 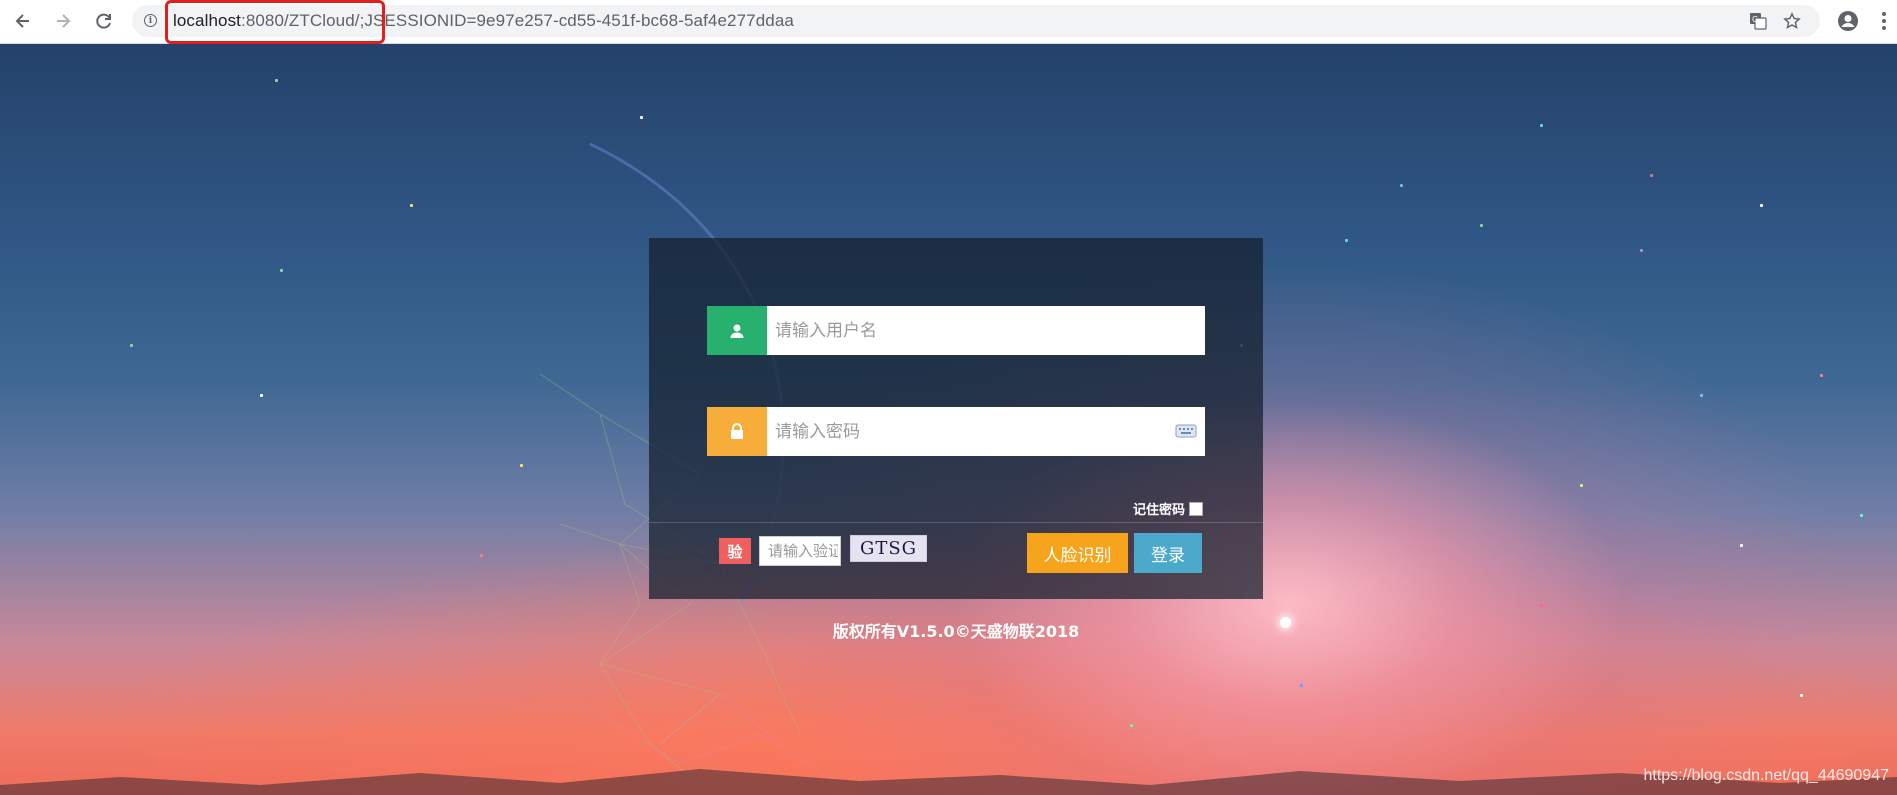 I want to click on mountain-silhouette, so click(x=948, y=782).